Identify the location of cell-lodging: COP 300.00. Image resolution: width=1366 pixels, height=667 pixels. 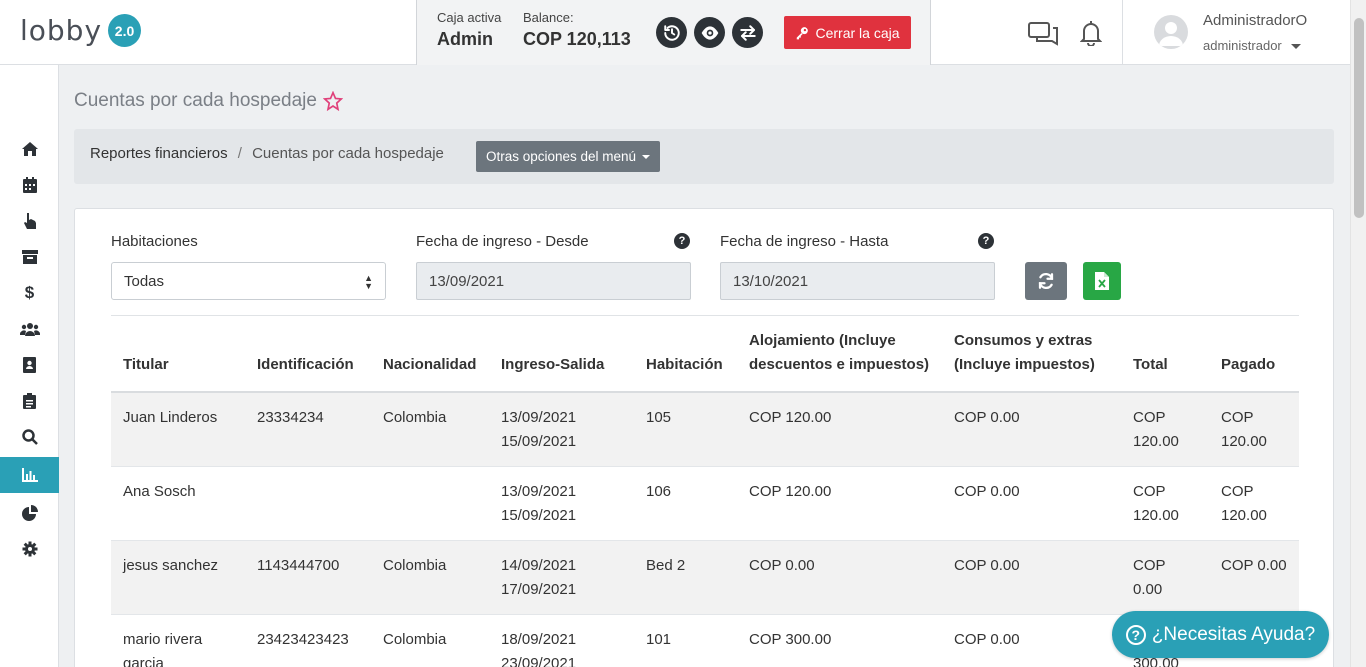
(839, 640).